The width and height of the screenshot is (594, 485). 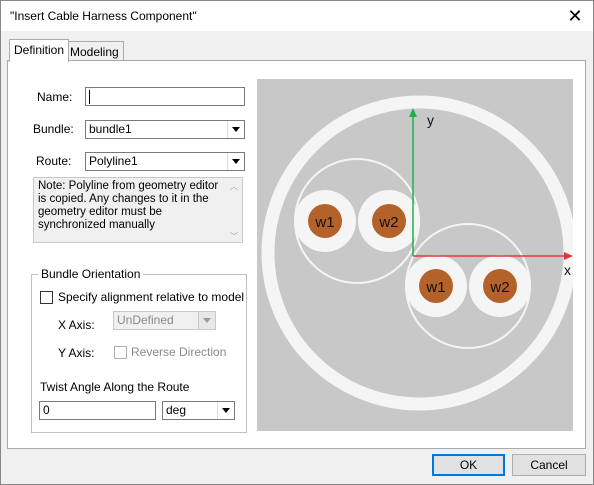 What do you see at coordinates (55, 97) in the screenshot?
I see `name-label: Name:` at bounding box center [55, 97].